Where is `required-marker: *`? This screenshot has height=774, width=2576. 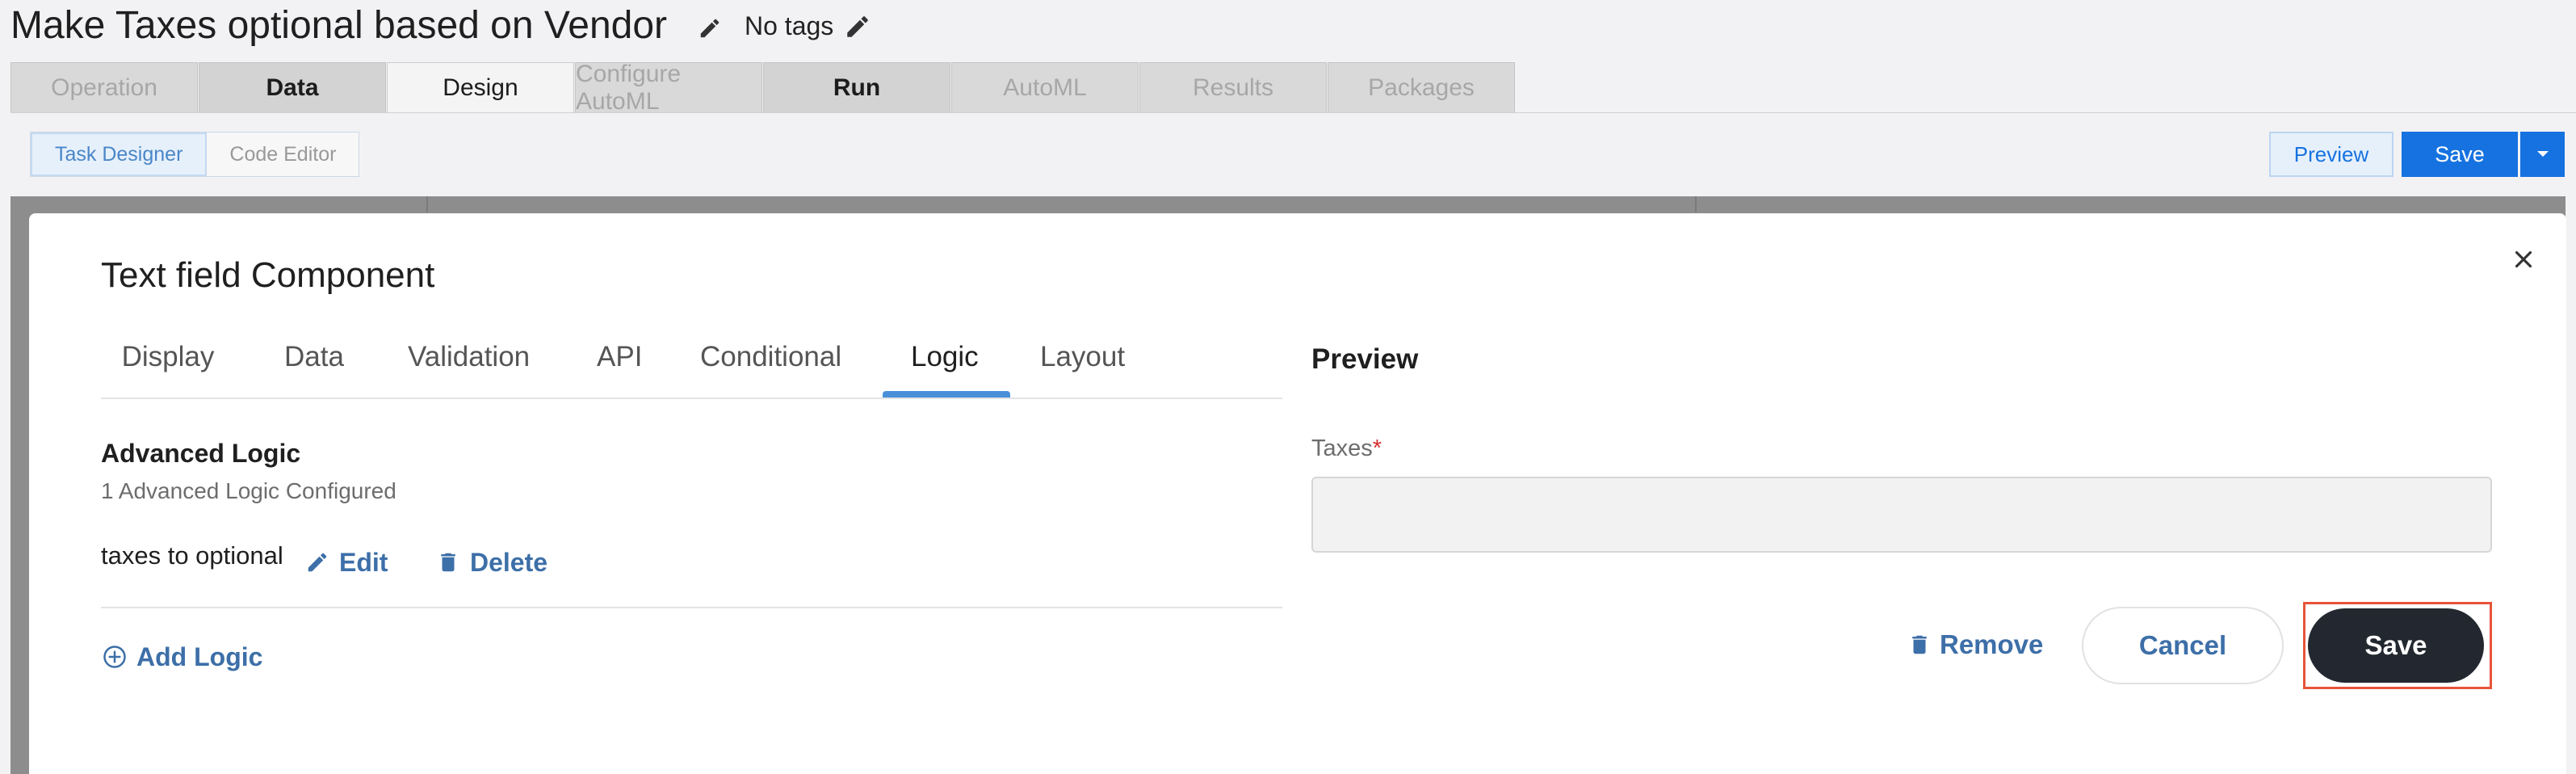
required-marker: * is located at coordinates (1377, 448).